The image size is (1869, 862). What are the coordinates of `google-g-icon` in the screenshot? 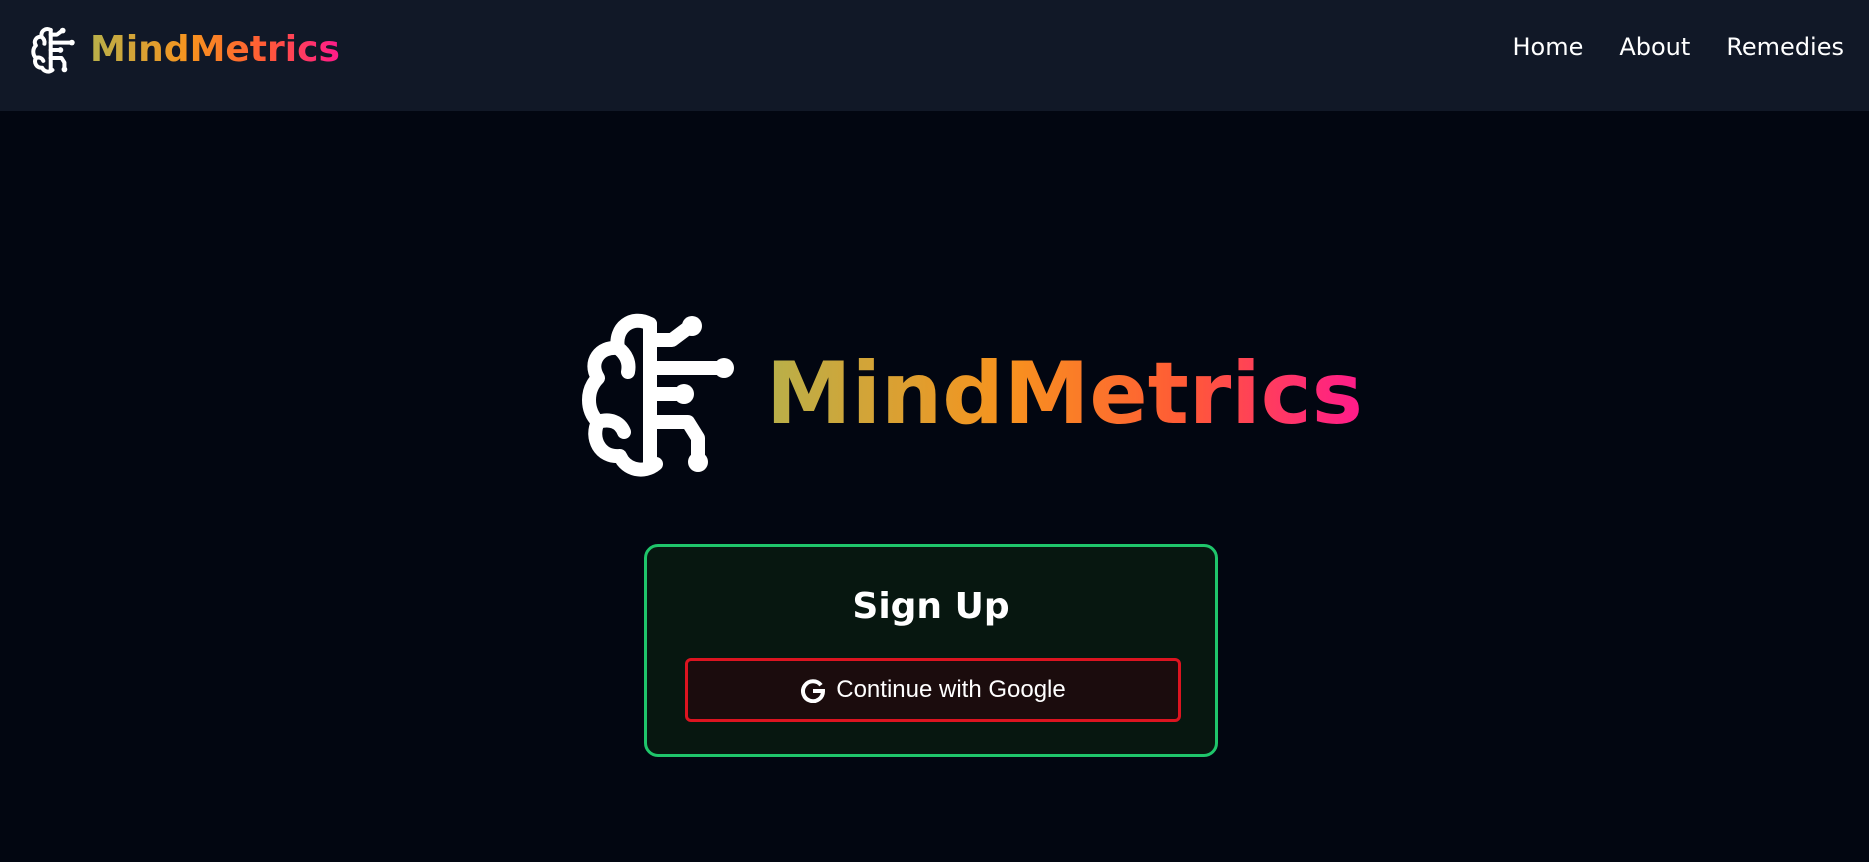 It's located at (813, 691).